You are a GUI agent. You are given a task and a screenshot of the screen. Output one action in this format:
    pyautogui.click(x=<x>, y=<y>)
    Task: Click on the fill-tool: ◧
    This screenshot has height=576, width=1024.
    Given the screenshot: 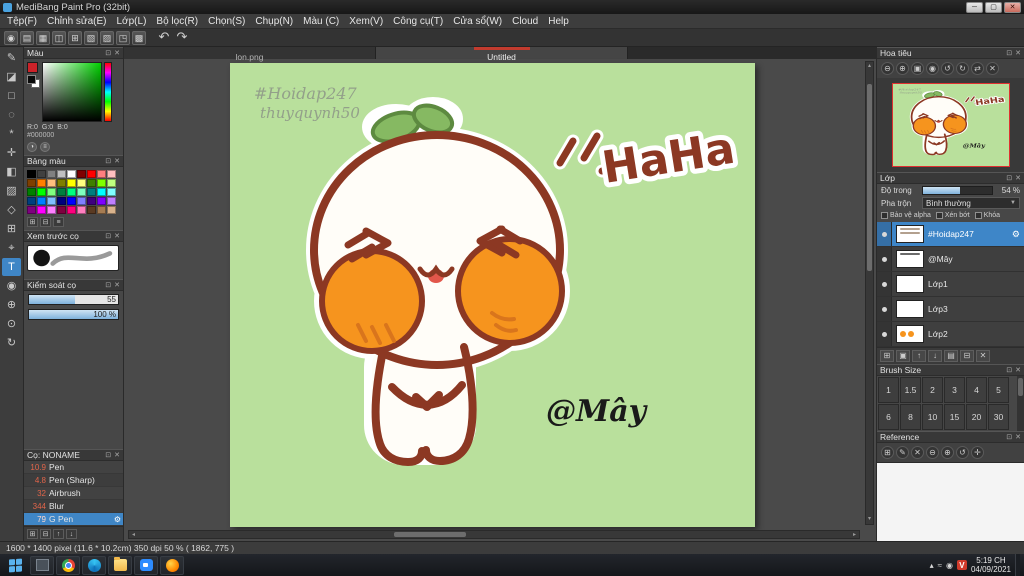 What is the action you would take?
    pyautogui.click(x=11, y=172)
    